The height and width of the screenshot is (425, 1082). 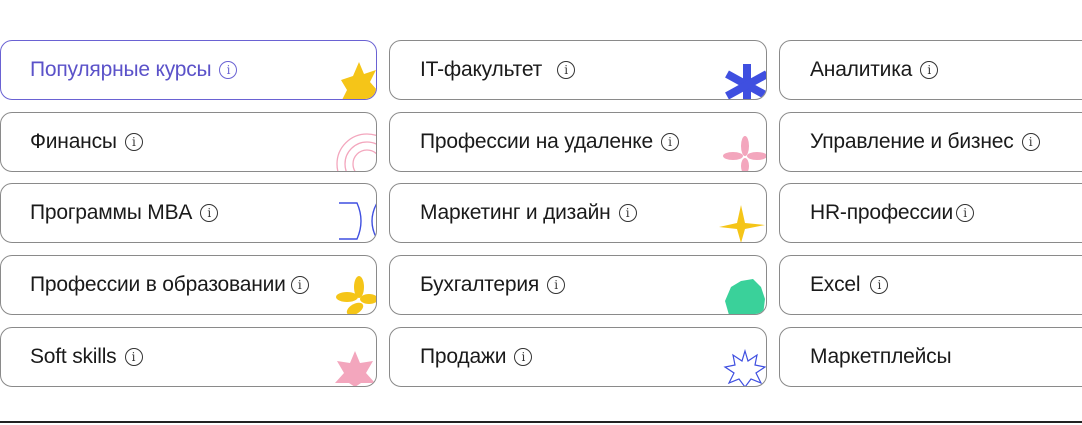 I want to click on category-mba-programs: Программы MBA i, so click(x=188, y=213).